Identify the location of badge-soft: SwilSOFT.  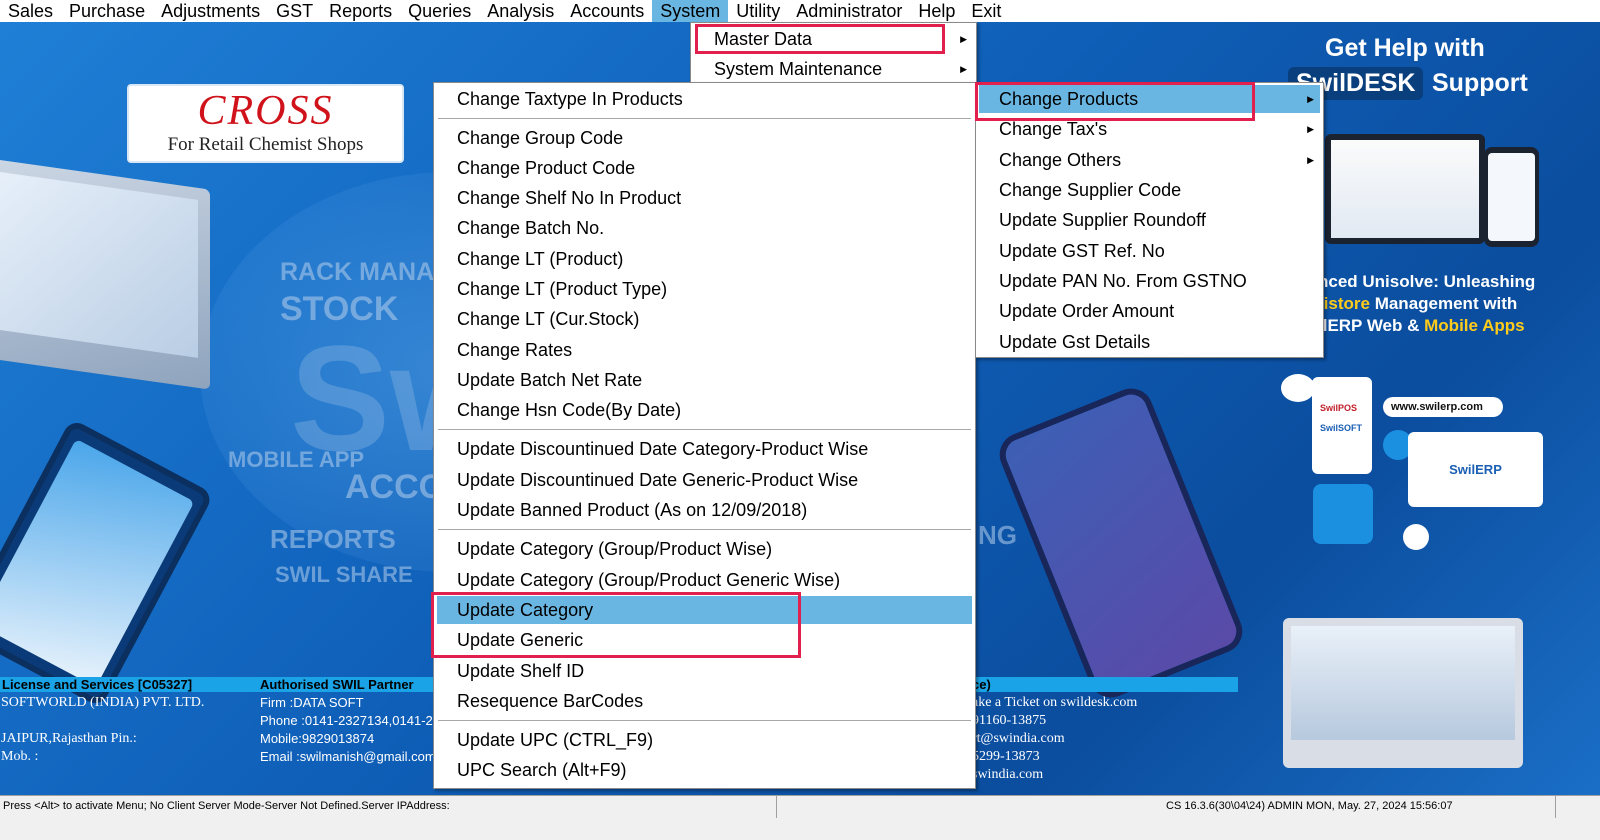
(1341, 428).